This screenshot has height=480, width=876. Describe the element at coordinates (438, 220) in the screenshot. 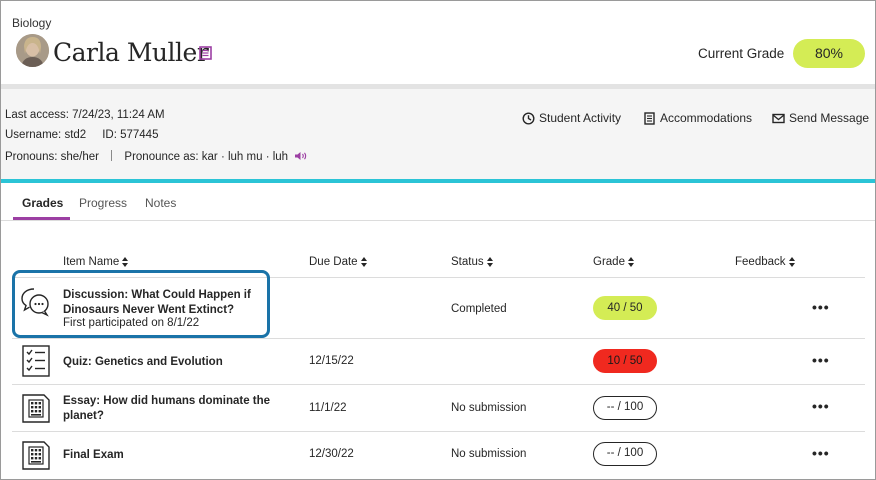

I see `tabs-divider` at that location.